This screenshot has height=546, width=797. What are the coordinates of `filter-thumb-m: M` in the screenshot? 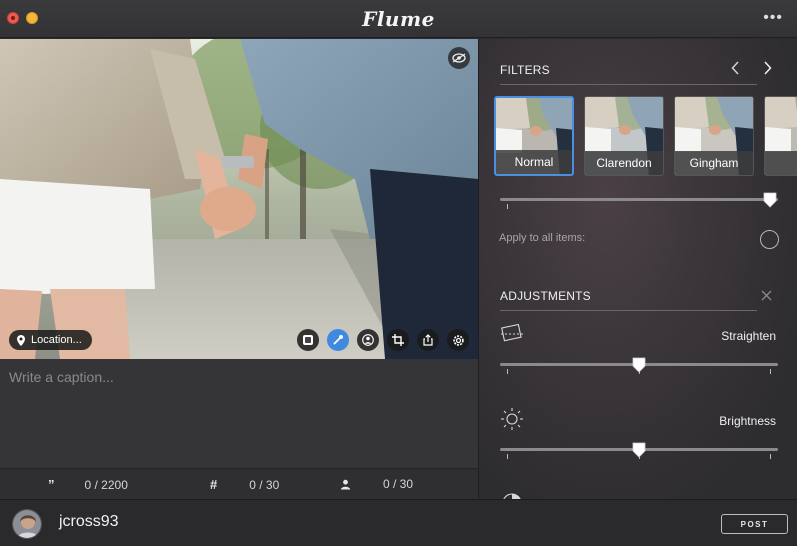 It's located at (780, 136).